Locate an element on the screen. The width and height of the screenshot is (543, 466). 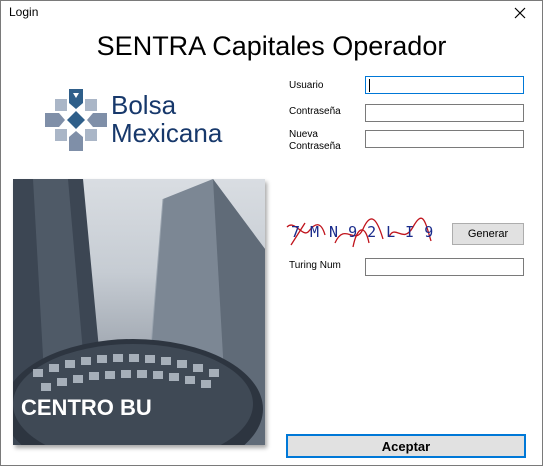
turing-num-input is located at coordinates (444, 267).